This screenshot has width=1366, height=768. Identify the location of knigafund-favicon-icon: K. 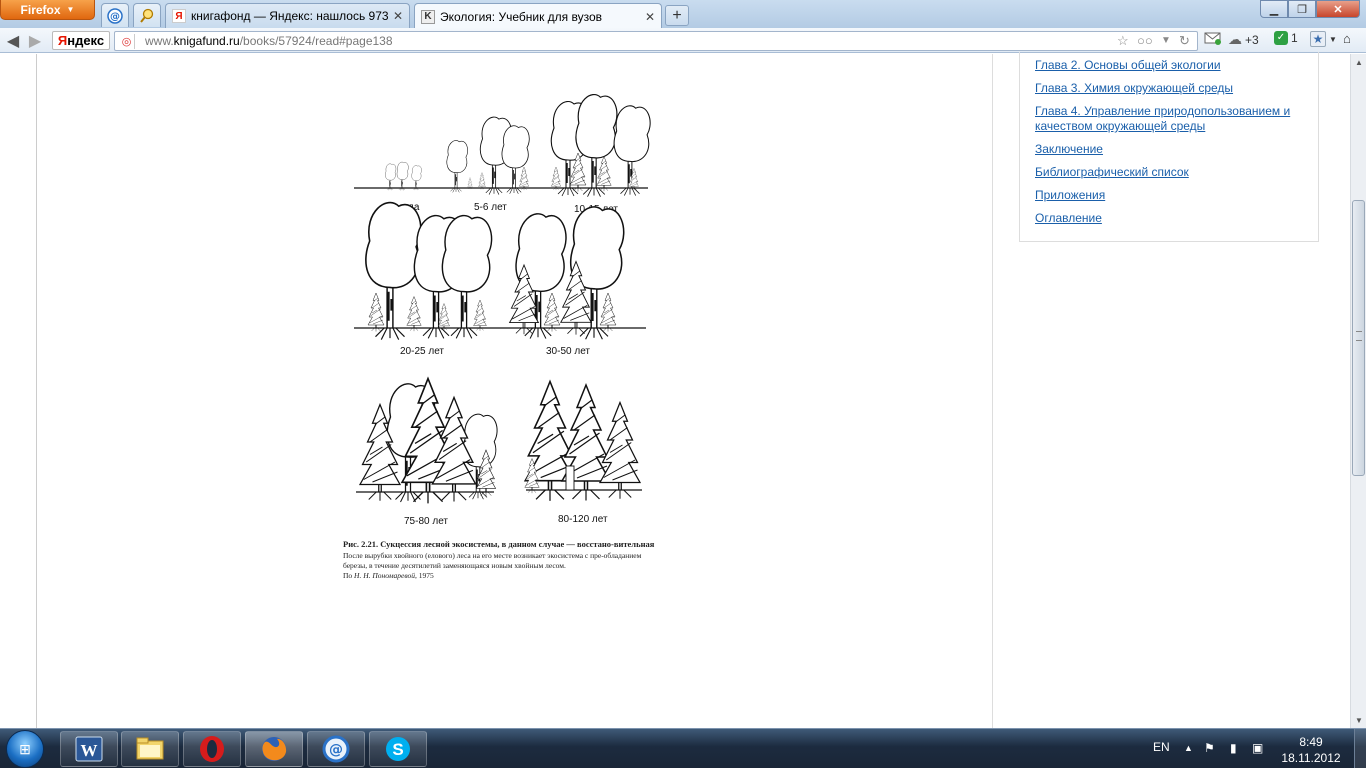
(428, 16).